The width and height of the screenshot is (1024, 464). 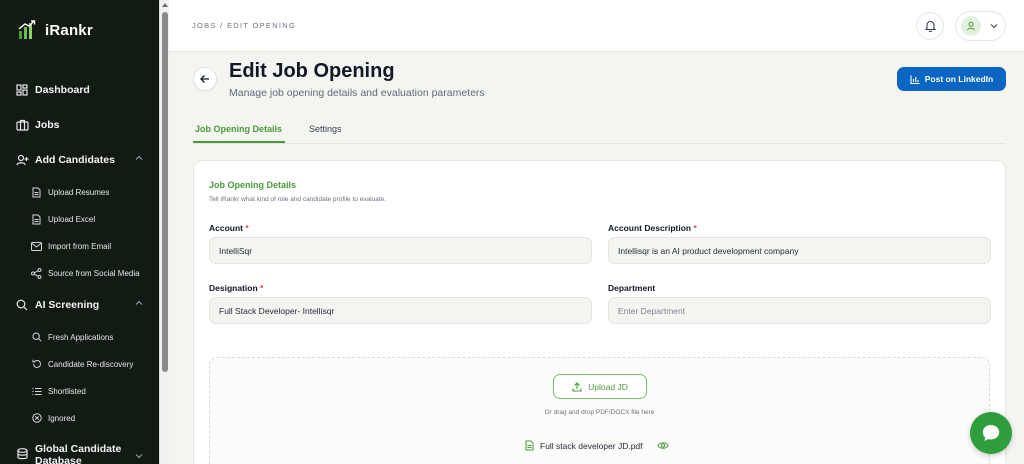 I want to click on department-label-text: Department, so click(x=632, y=288).